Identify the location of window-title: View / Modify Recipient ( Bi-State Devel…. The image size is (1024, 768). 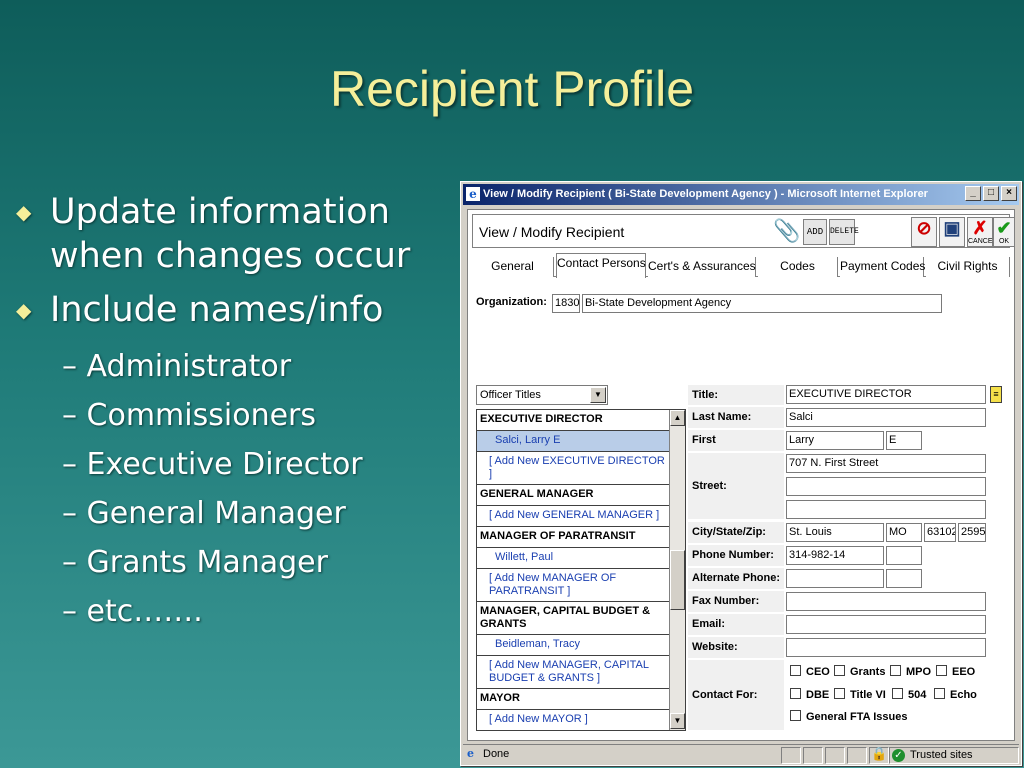
(705, 194).